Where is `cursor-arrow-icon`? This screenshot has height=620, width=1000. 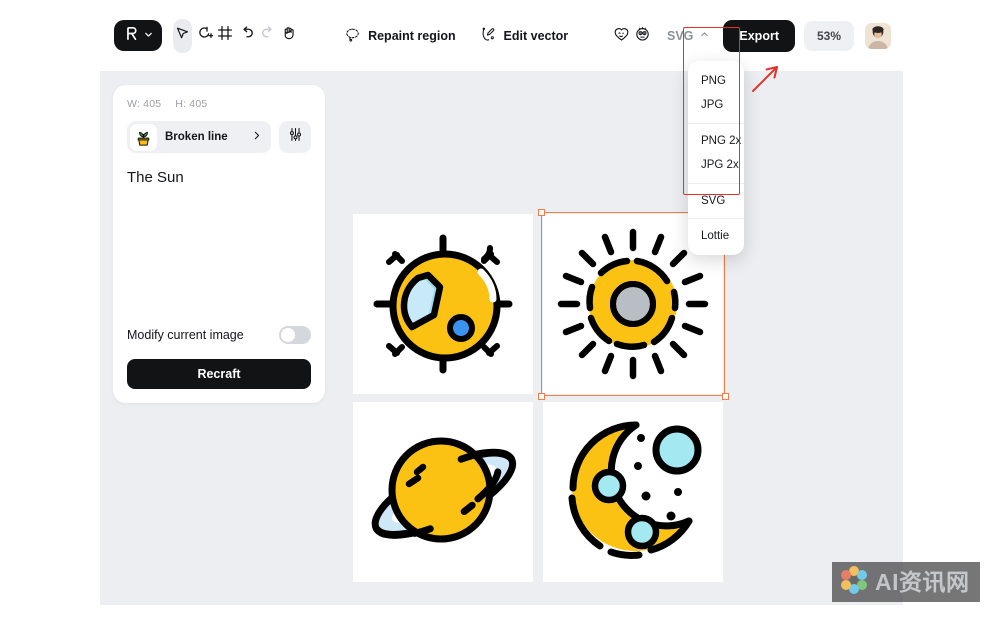 cursor-arrow-icon is located at coordinates (182, 36).